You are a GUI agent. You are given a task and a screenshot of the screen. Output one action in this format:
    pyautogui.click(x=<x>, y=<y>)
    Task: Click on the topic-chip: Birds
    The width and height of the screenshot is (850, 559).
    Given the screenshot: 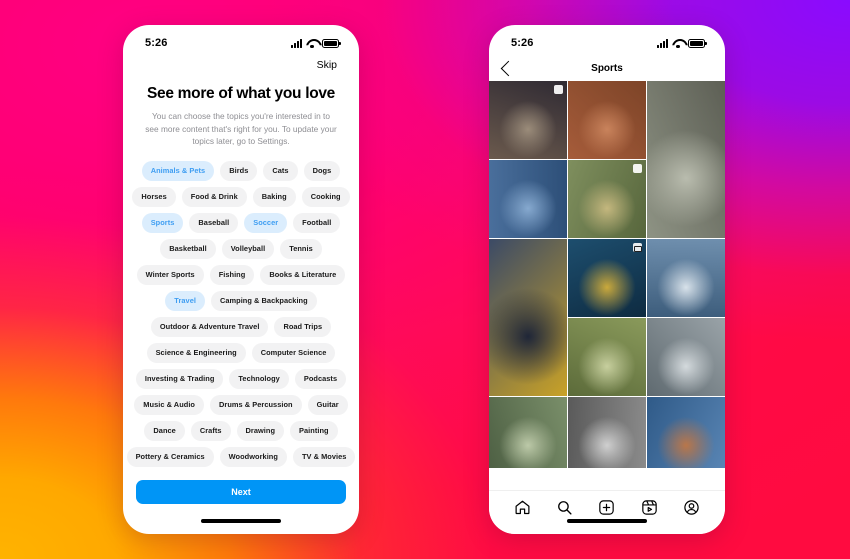 What is the action you would take?
    pyautogui.click(x=239, y=170)
    